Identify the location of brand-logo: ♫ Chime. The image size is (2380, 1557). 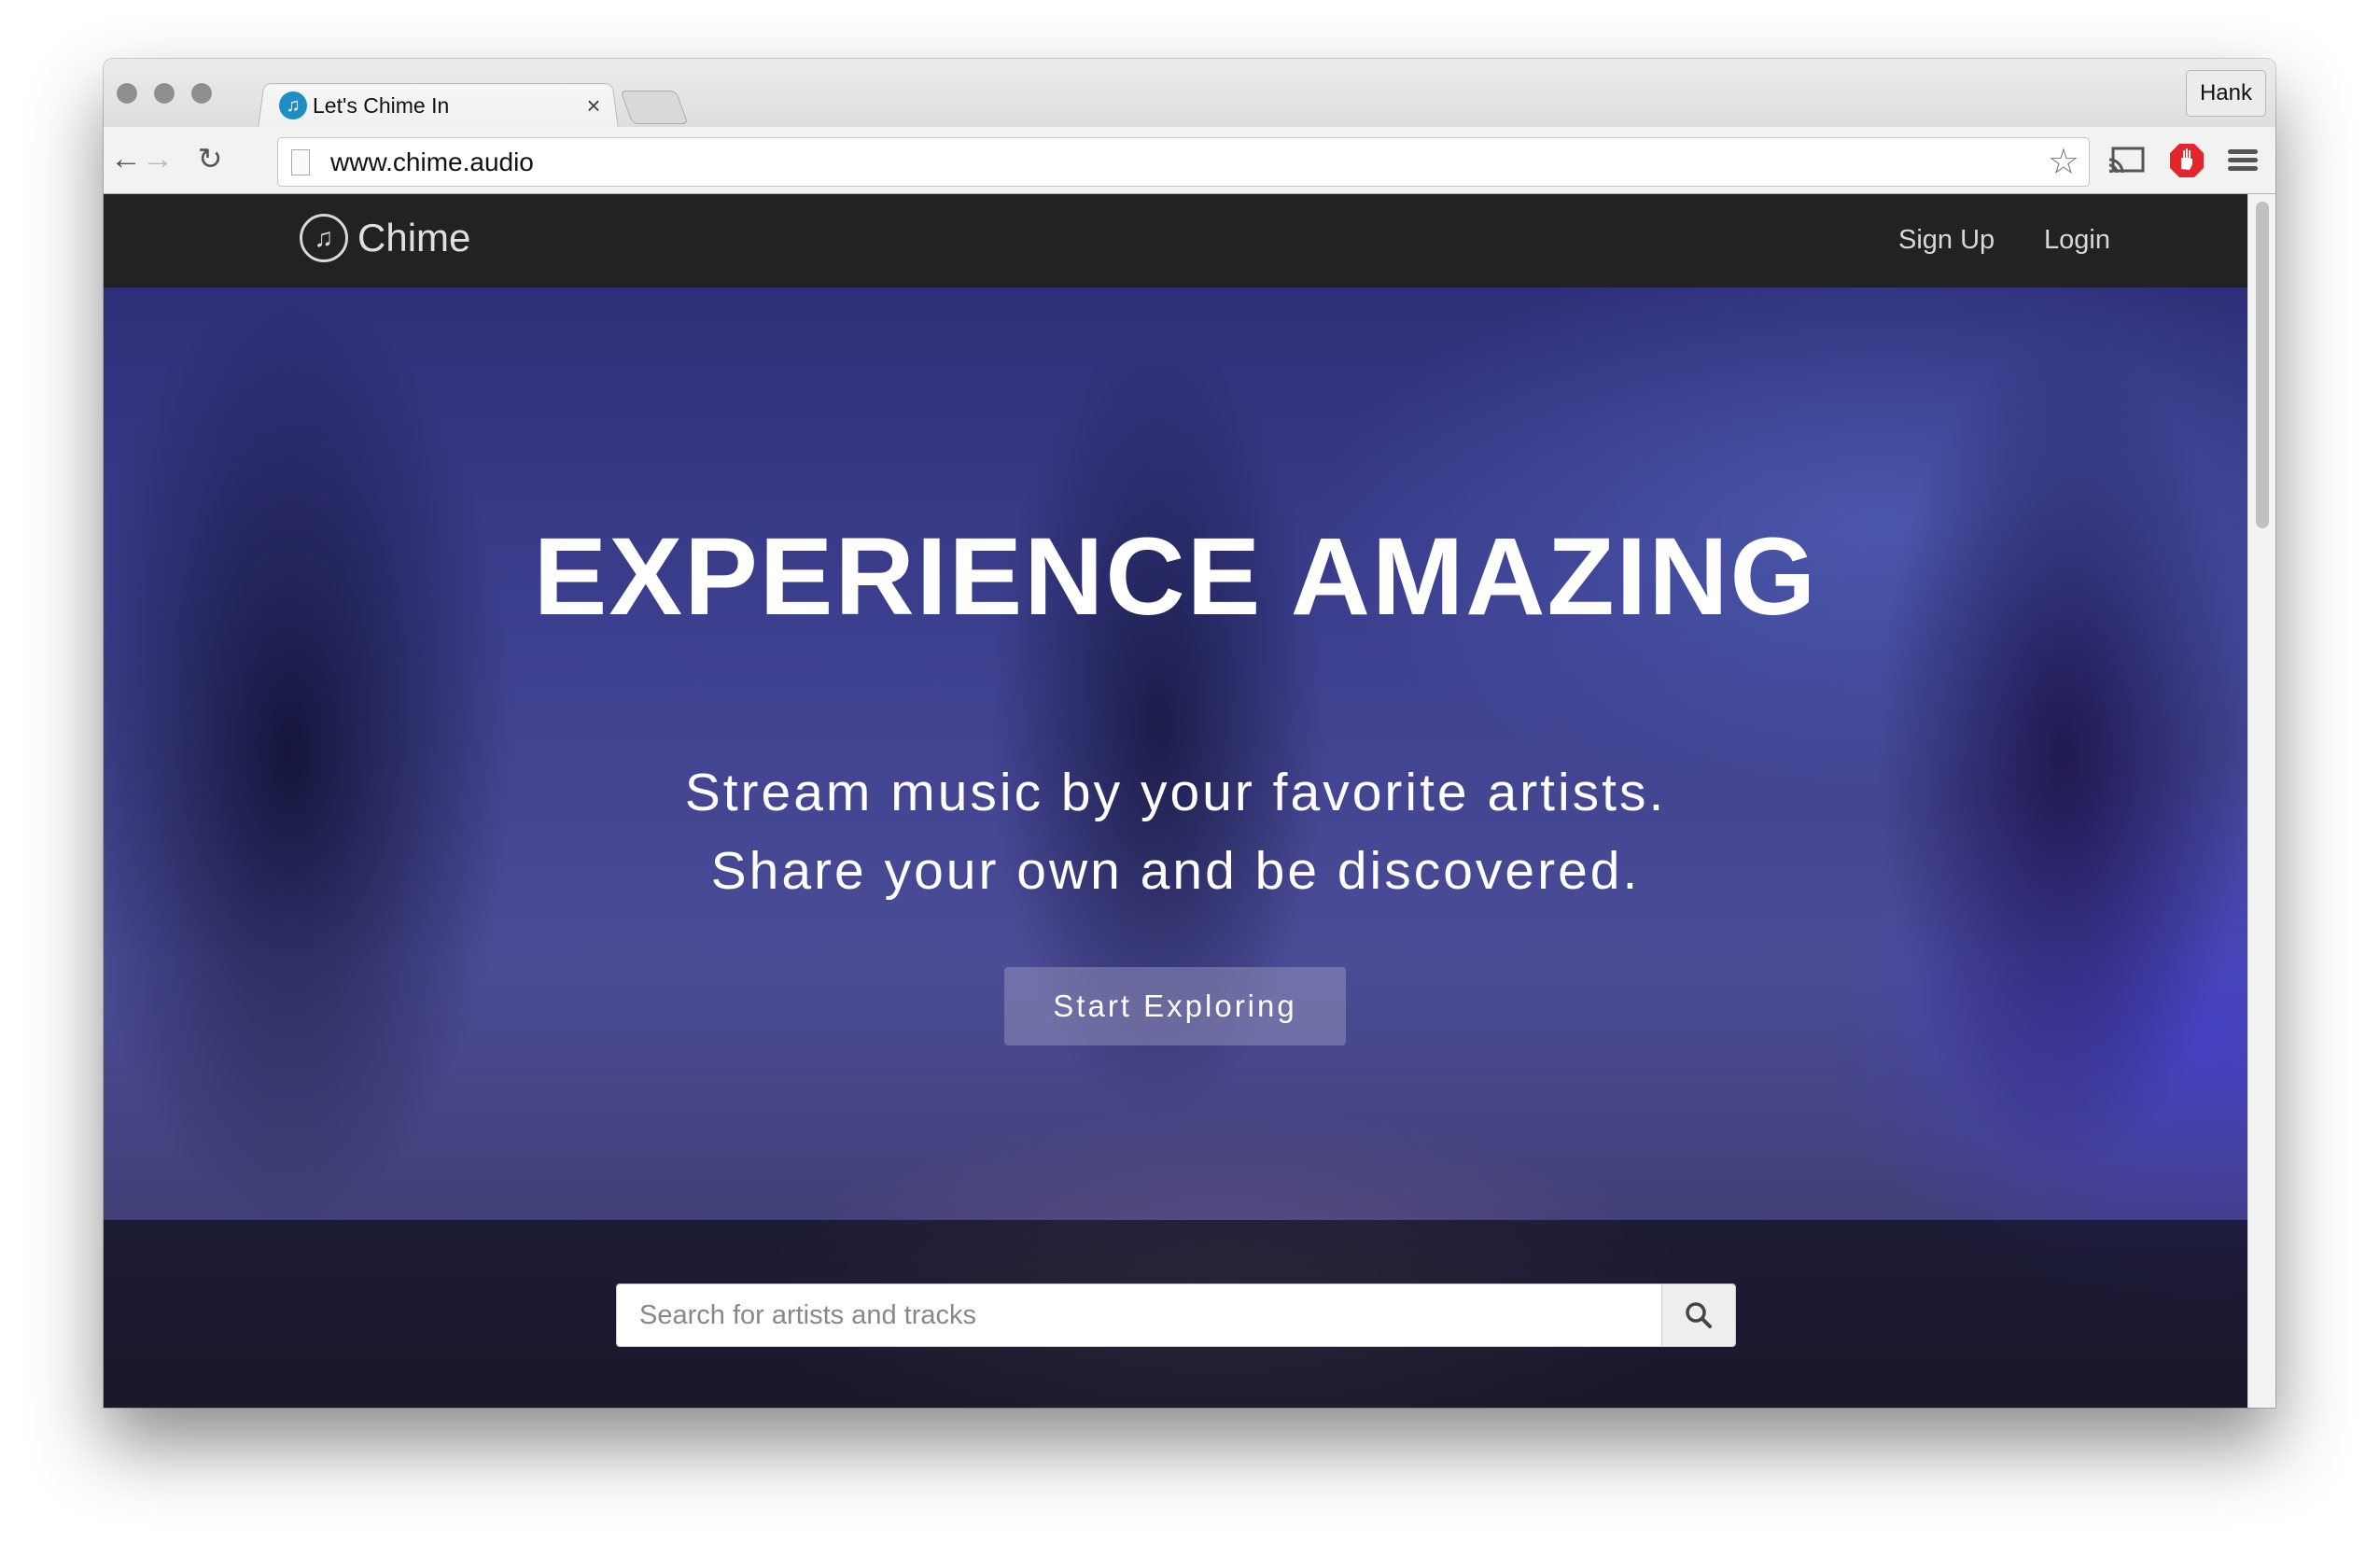
(385, 238).